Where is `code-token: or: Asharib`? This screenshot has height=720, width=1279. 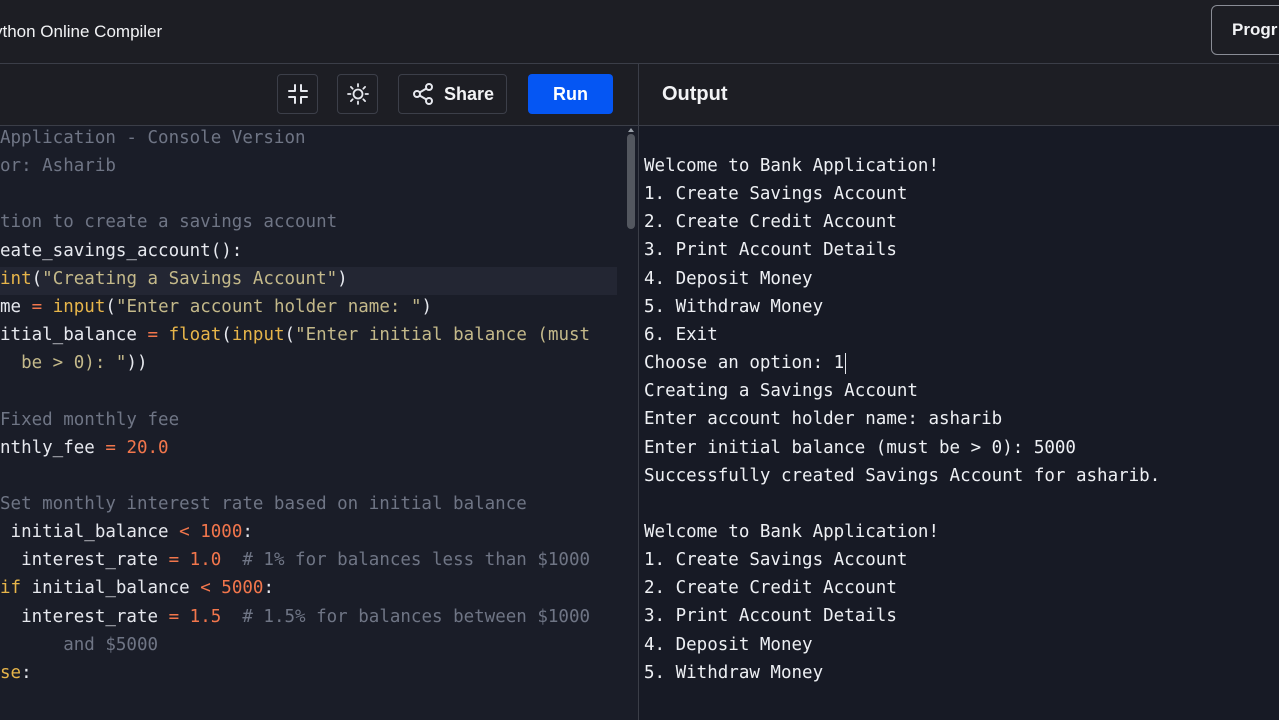 code-token: or: Asharib is located at coordinates (58, 166).